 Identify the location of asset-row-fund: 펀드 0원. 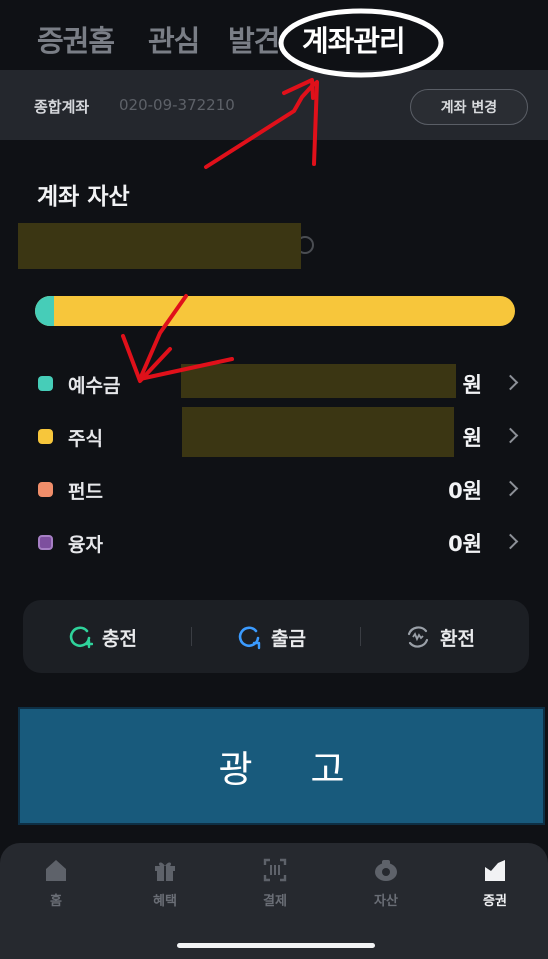
(274, 489).